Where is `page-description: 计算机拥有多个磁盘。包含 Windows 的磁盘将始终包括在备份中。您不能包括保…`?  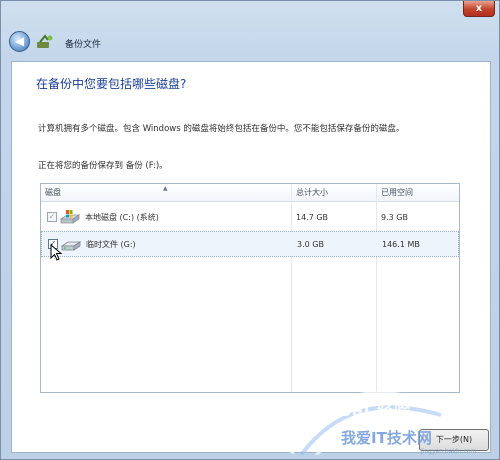 page-description: 计算机拥有多个磁盘。包含 Windows 的磁盘将始终包括在备份中。您不能包括保… is located at coordinates (221, 129).